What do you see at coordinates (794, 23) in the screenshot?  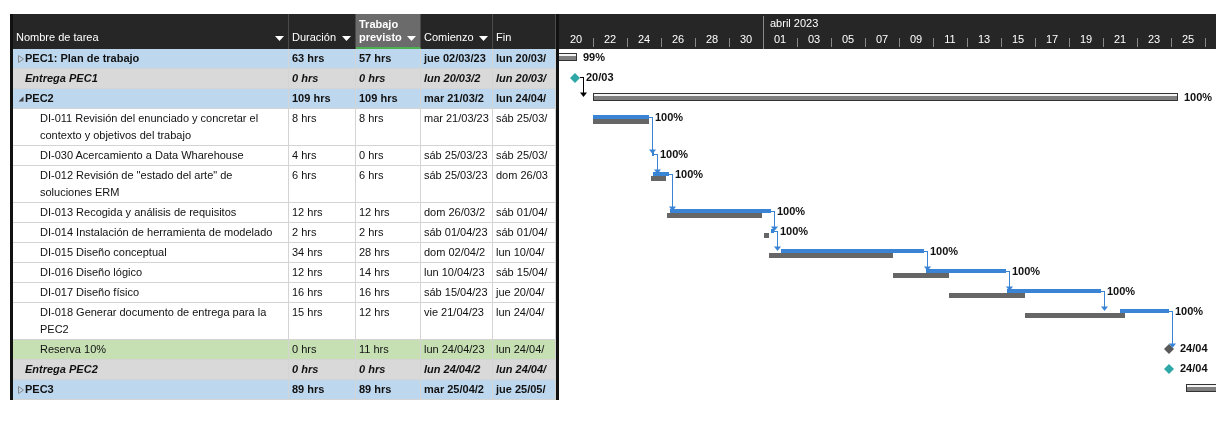 I see `month-label: abril 2023` at bounding box center [794, 23].